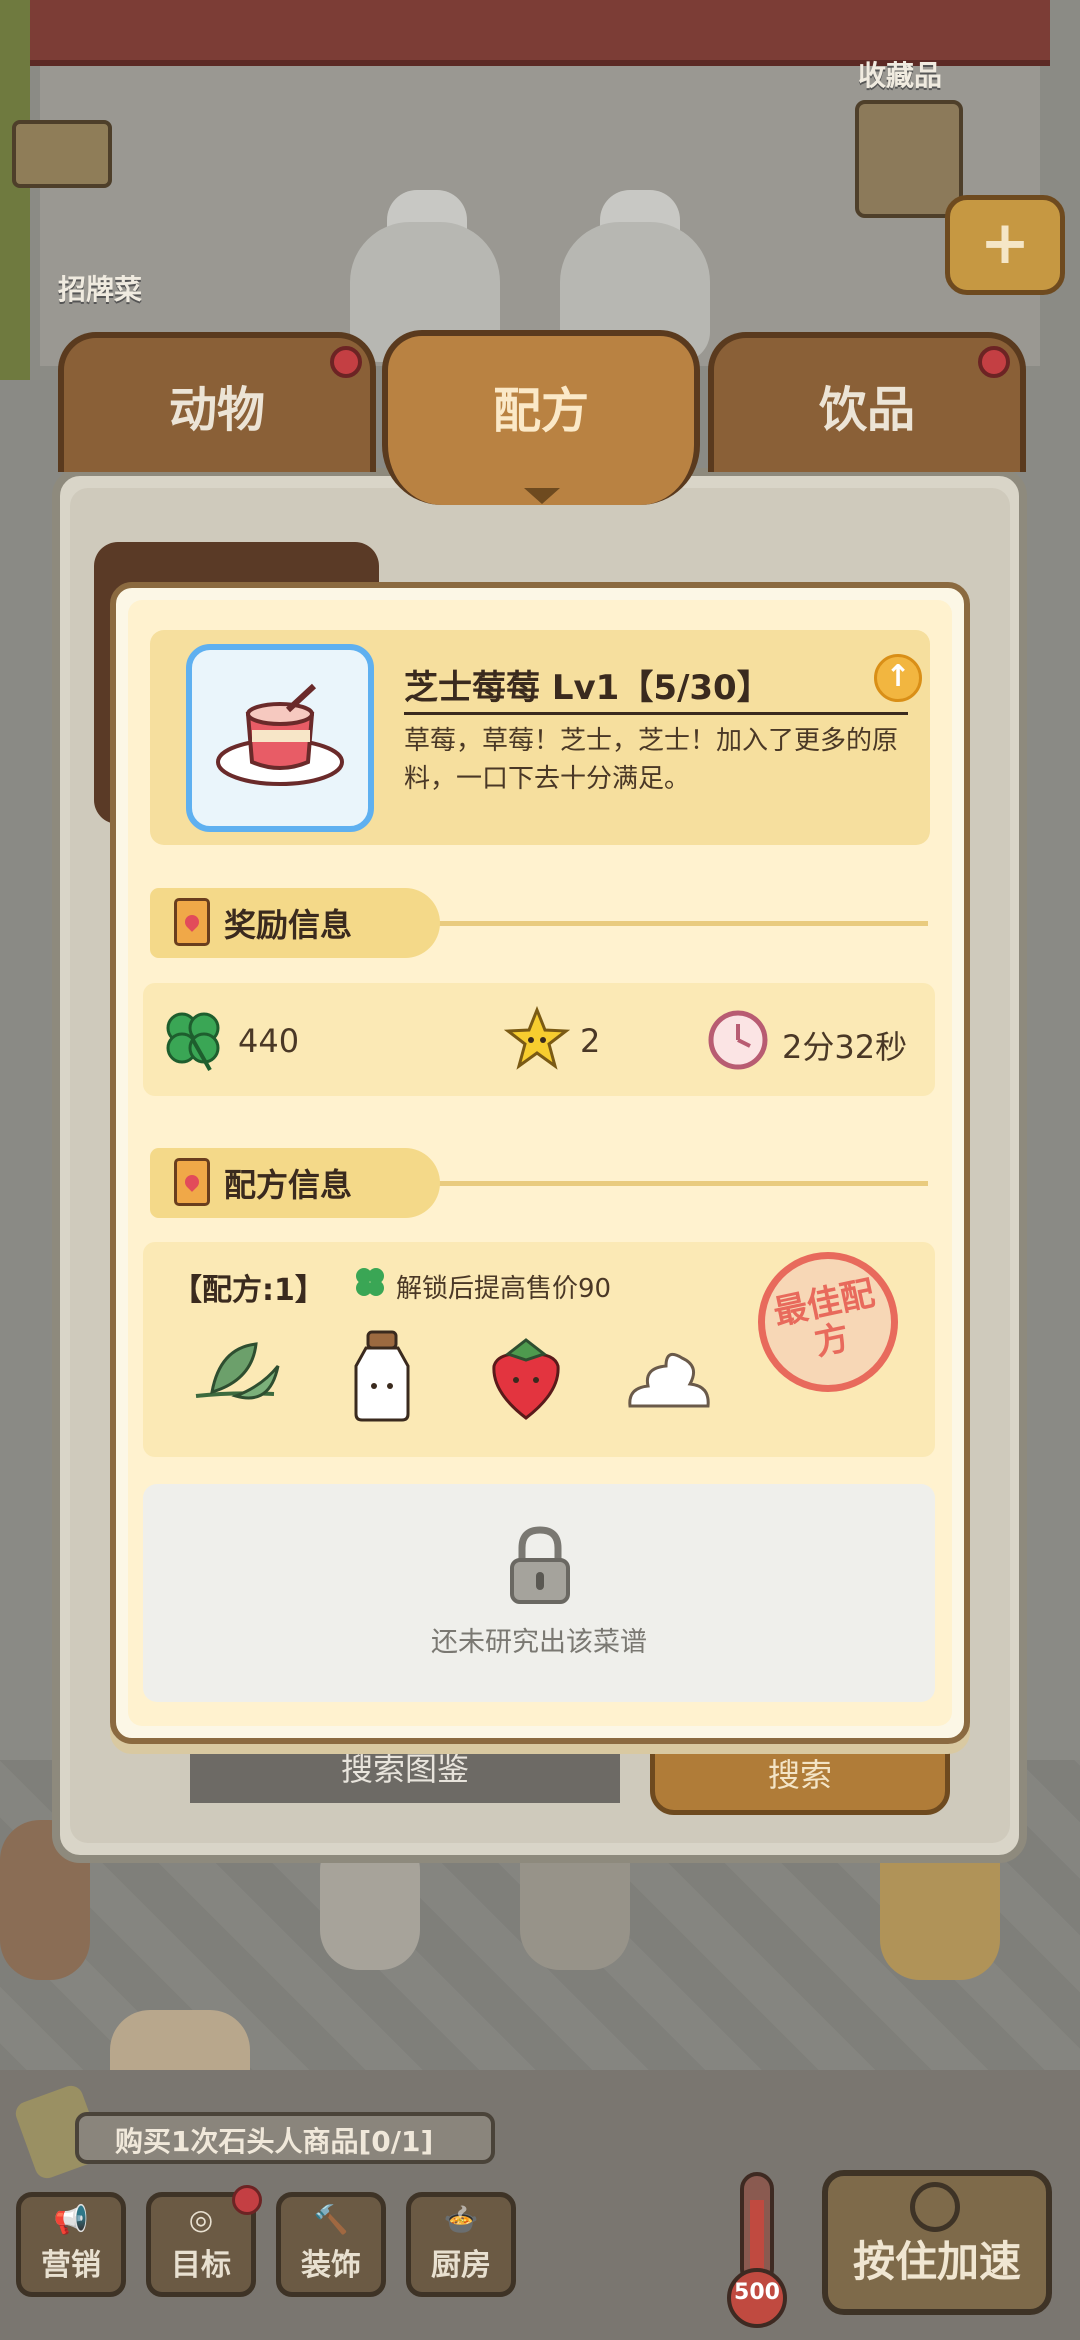 Image resolution: width=1080 pixels, height=2340 pixels. I want to click on tab-drinks-label: 饮品, so click(866, 410).